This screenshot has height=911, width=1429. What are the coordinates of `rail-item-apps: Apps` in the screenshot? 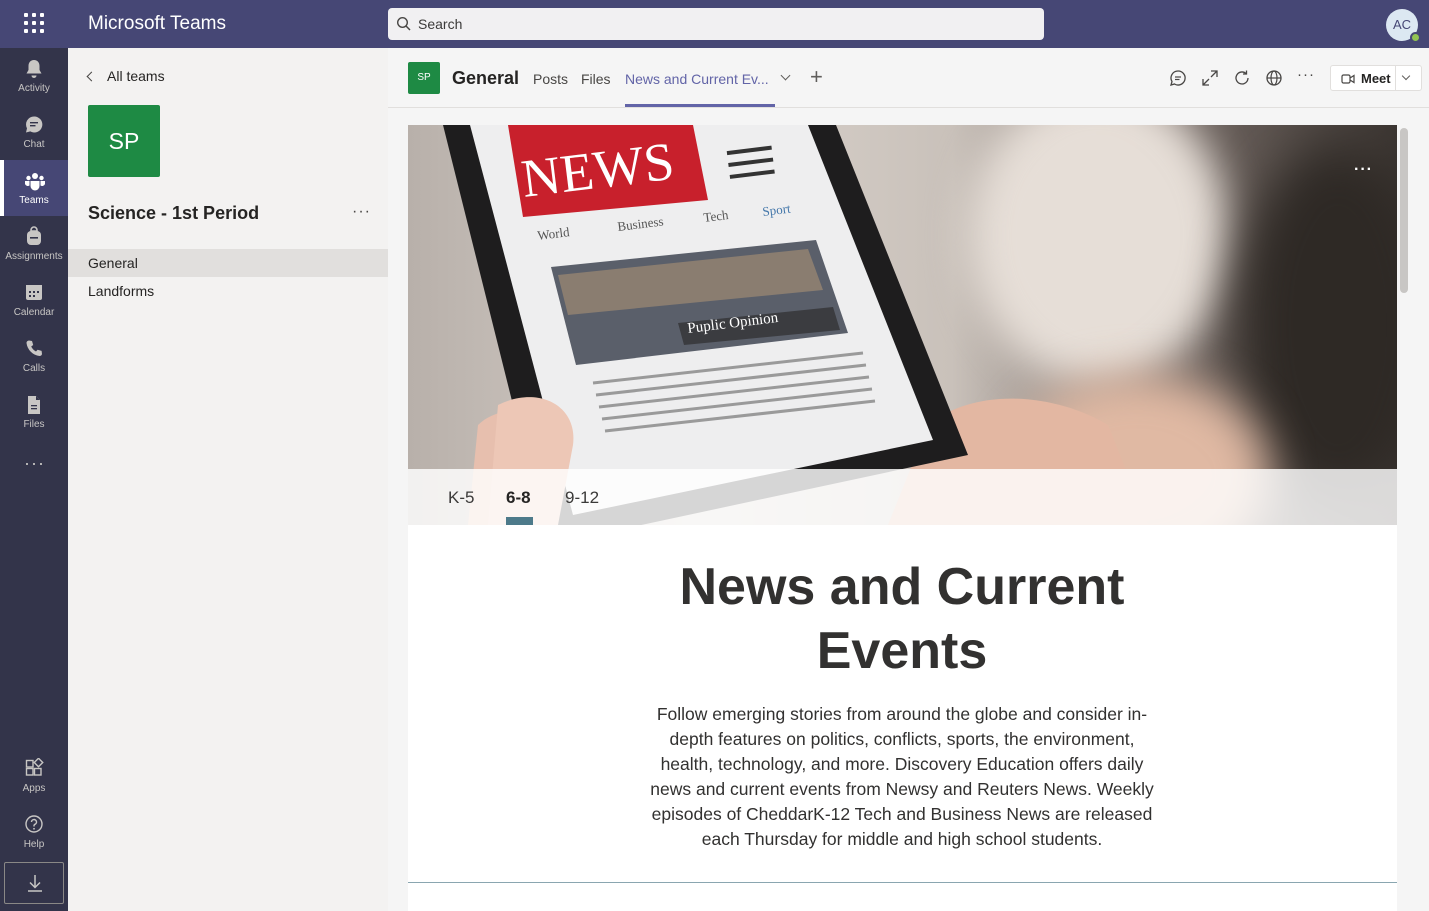 It's located at (34, 776).